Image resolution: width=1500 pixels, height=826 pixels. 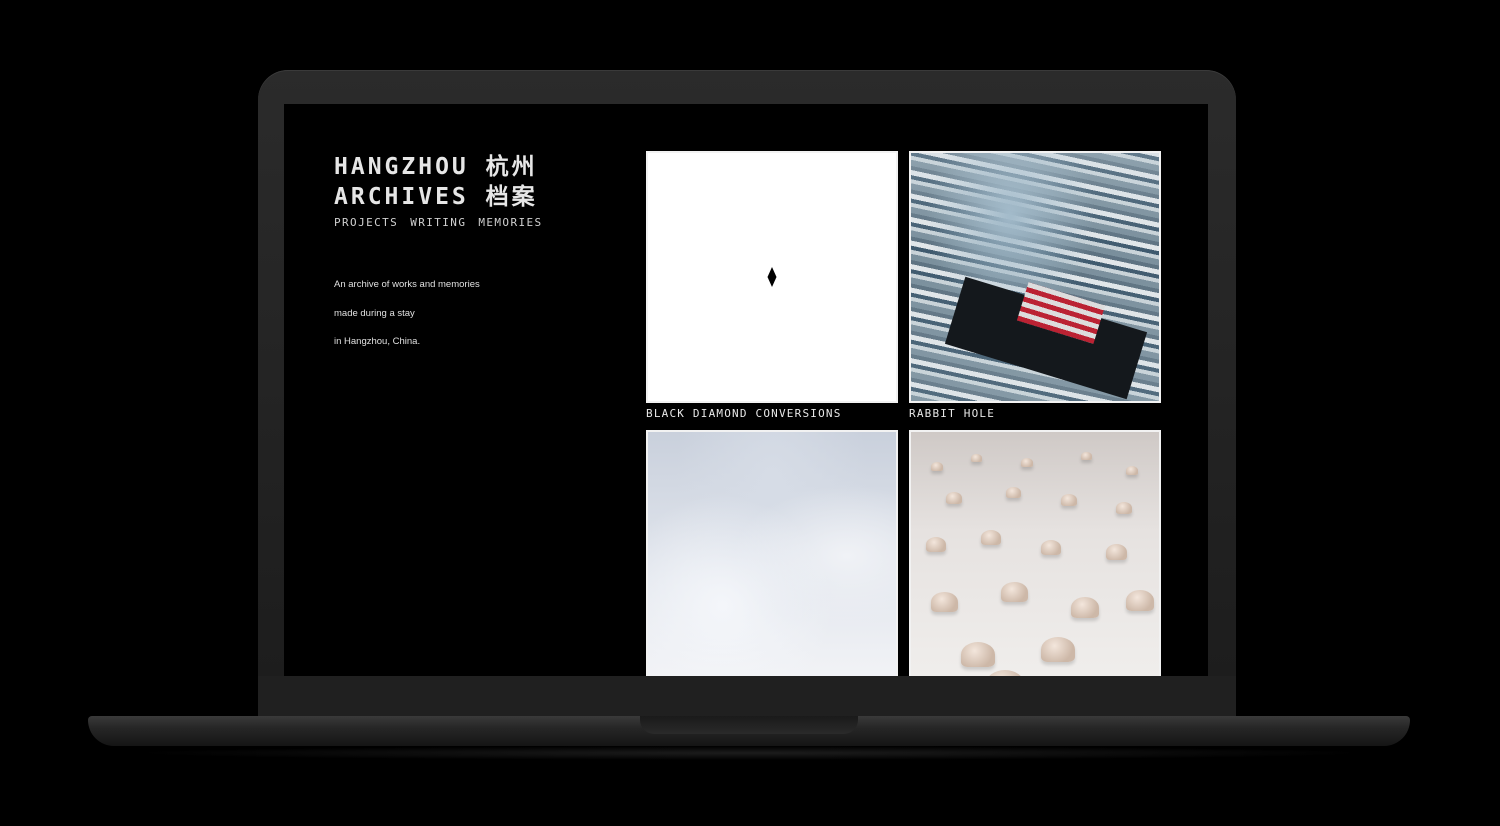 I want to click on project-card-black-diamond: BLACK DIAMOND CONVERSIONS, so click(x=772, y=285).